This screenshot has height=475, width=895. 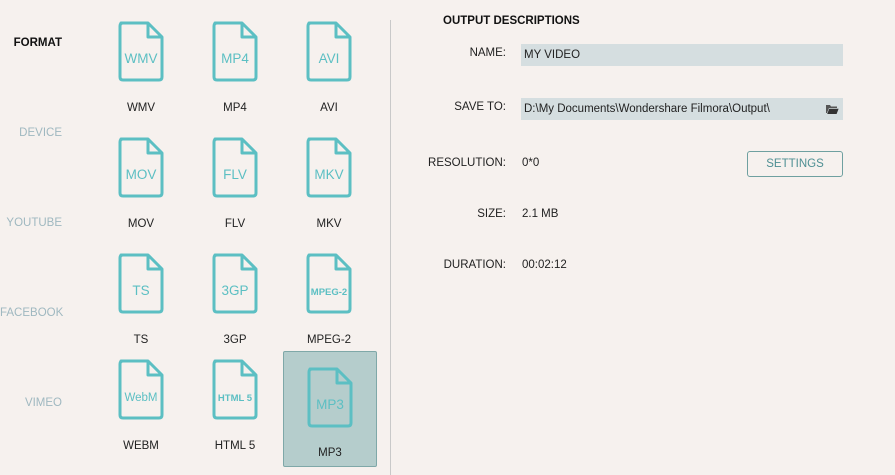 What do you see at coordinates (390, 247) in the screenshot?
I see `panel-divider` at bounding box center [390, 247].